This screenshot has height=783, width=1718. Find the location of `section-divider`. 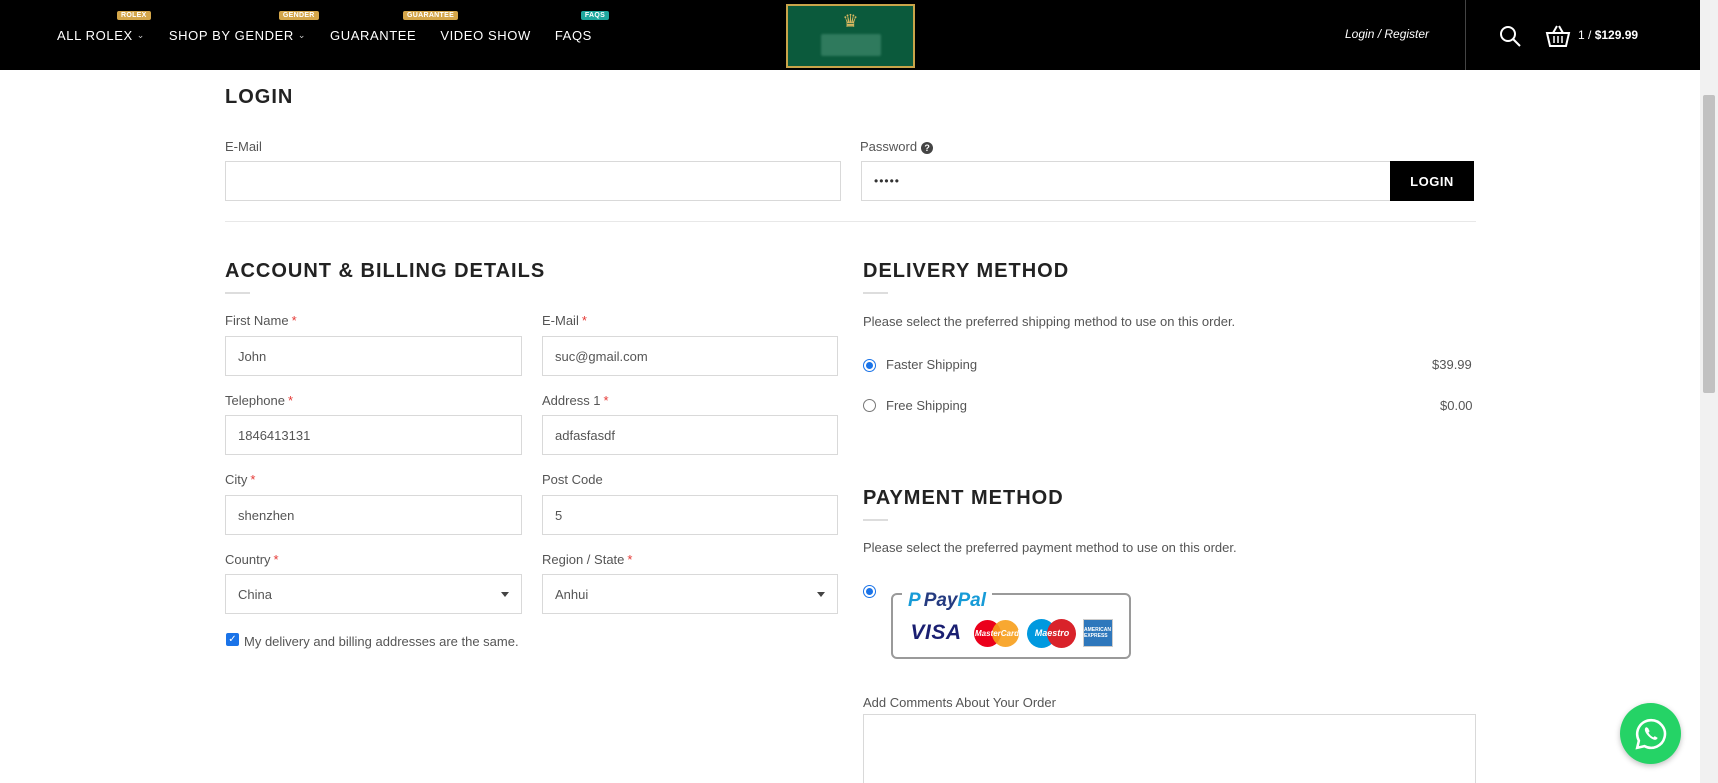

section-divider is located at coordinates (850, 221).